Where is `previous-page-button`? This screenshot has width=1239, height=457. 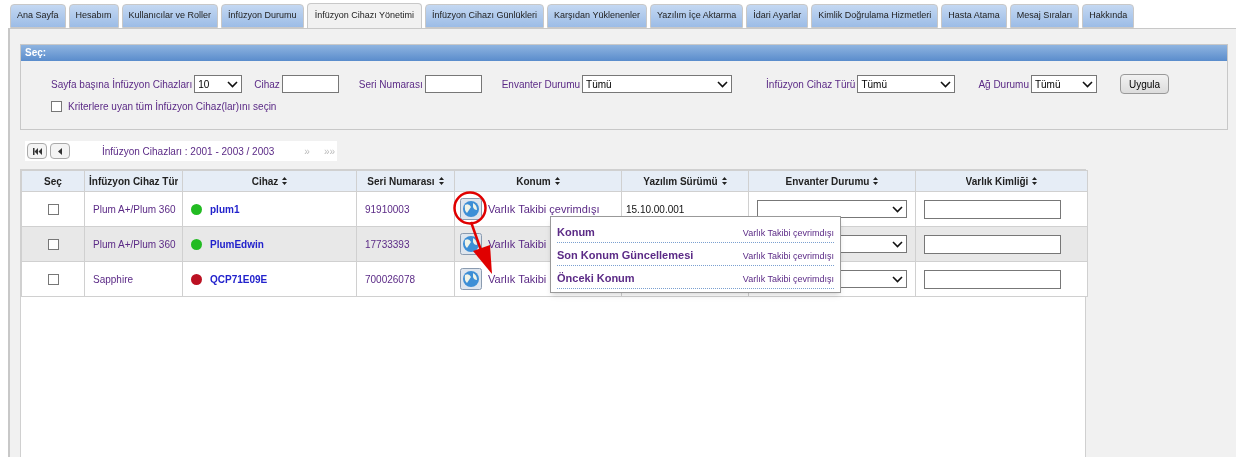
previous-page-button is located at coordinates (60, 151).